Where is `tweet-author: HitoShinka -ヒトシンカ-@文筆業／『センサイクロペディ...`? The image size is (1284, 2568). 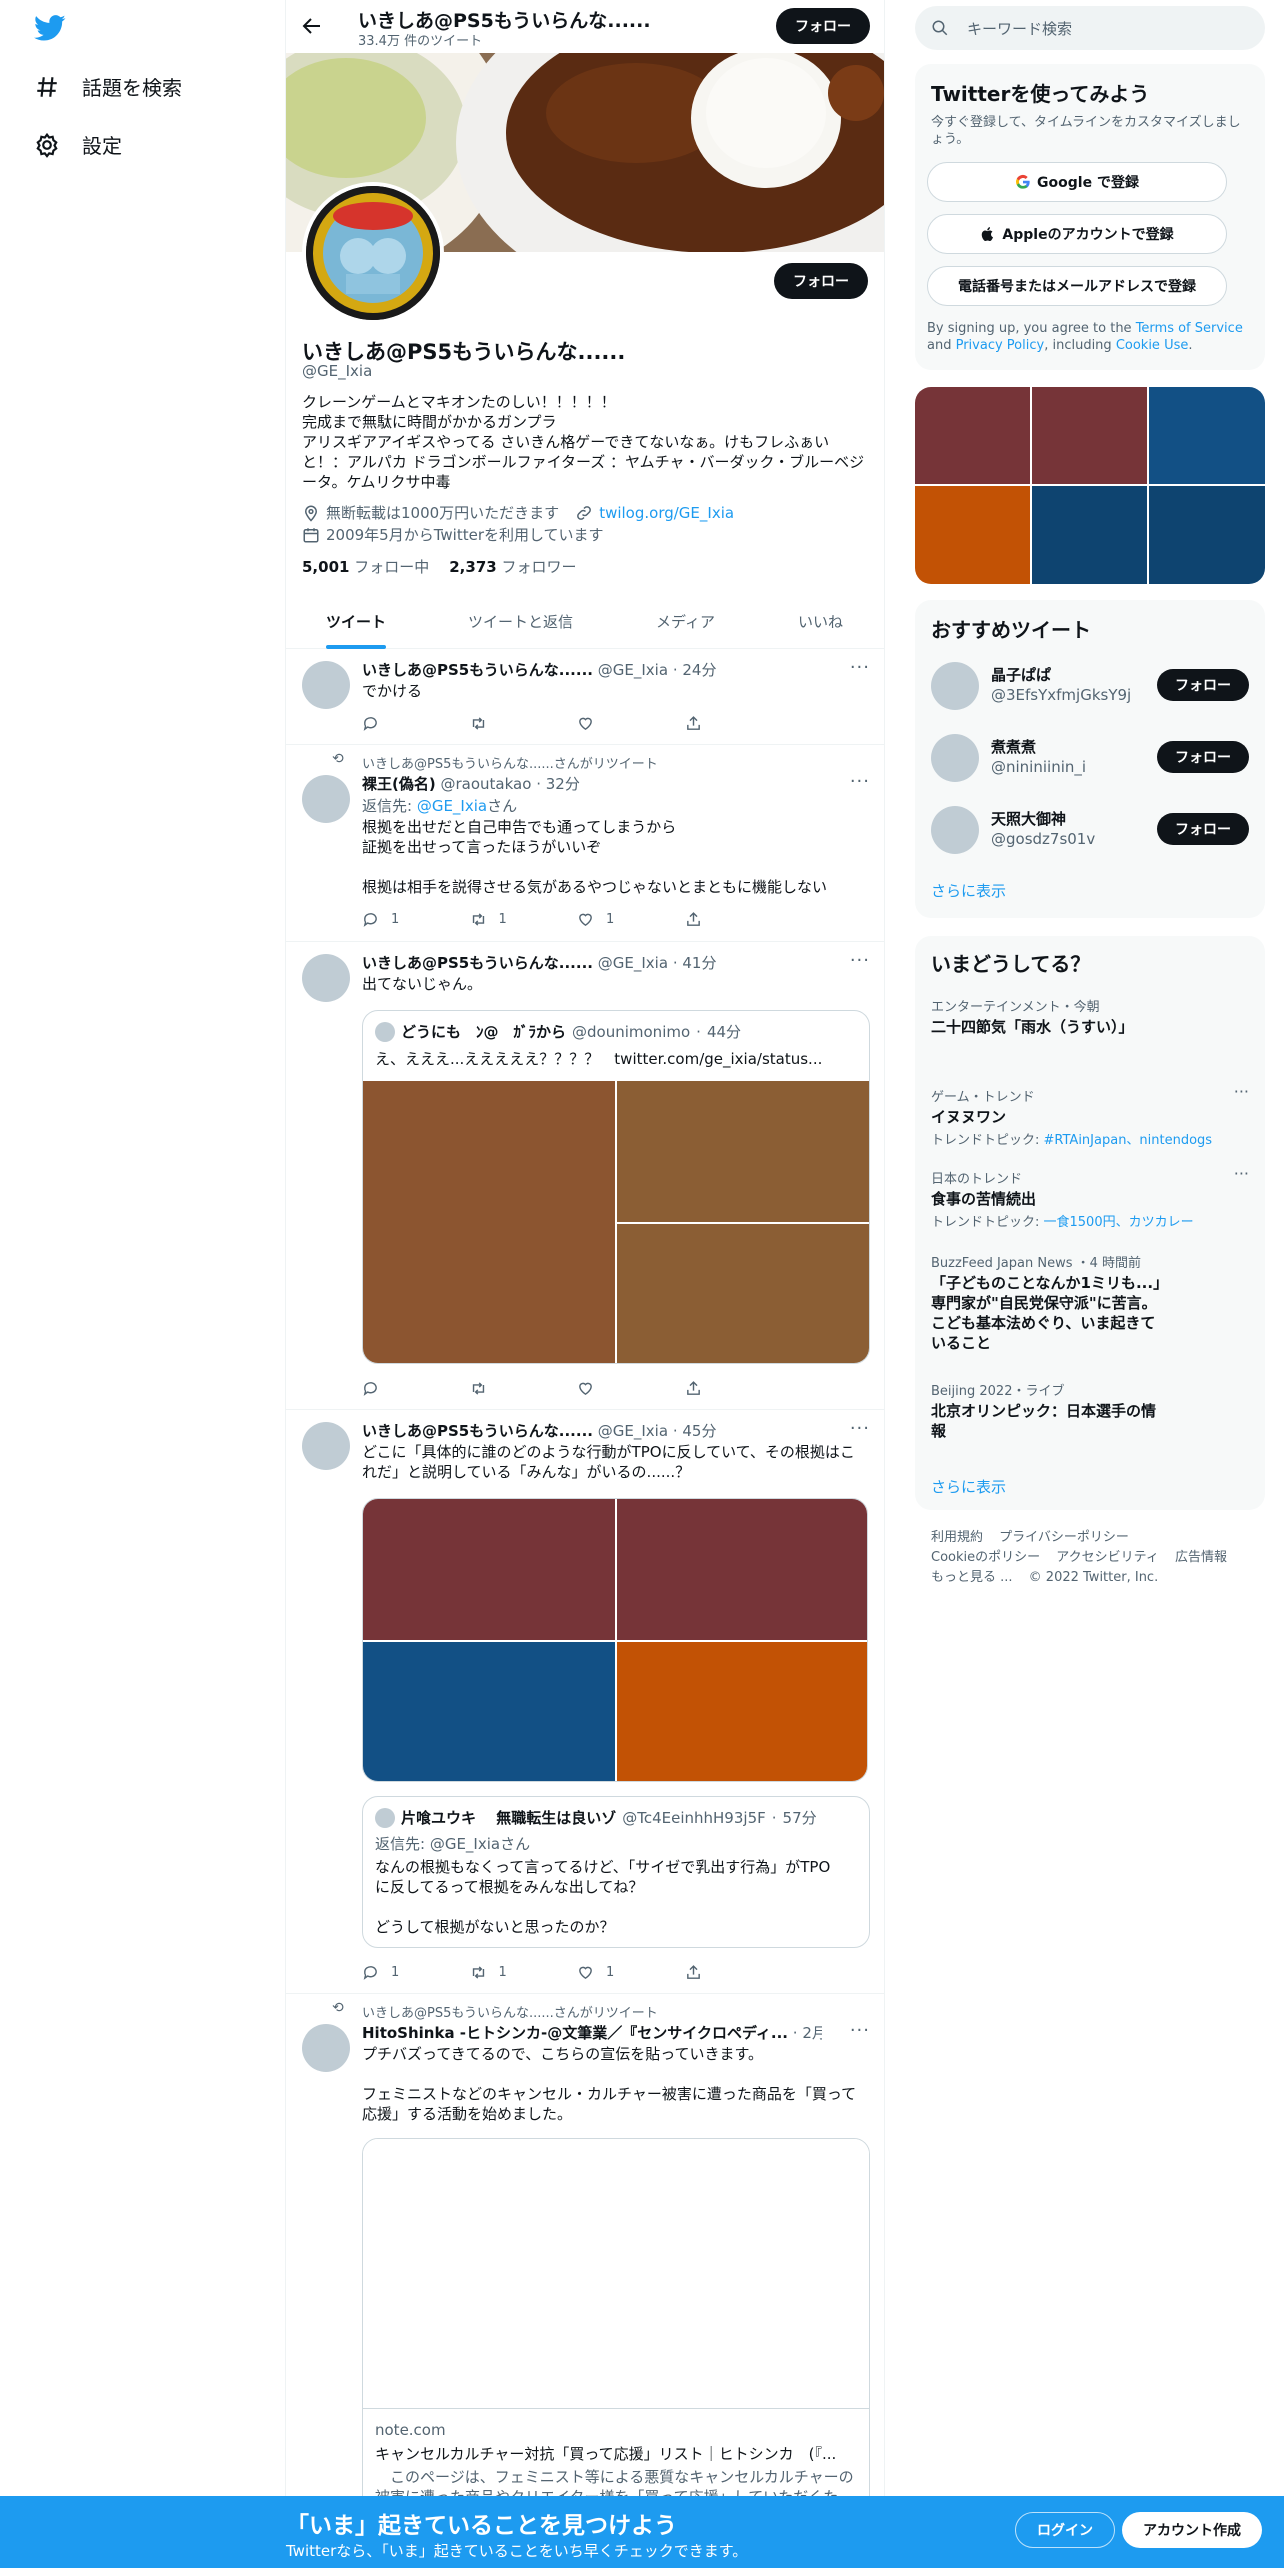
tweet-author: HitoShinka -ヒトシンカ-@文筆業／『センサイクロペディ... is located at coordinates (575, 2033).